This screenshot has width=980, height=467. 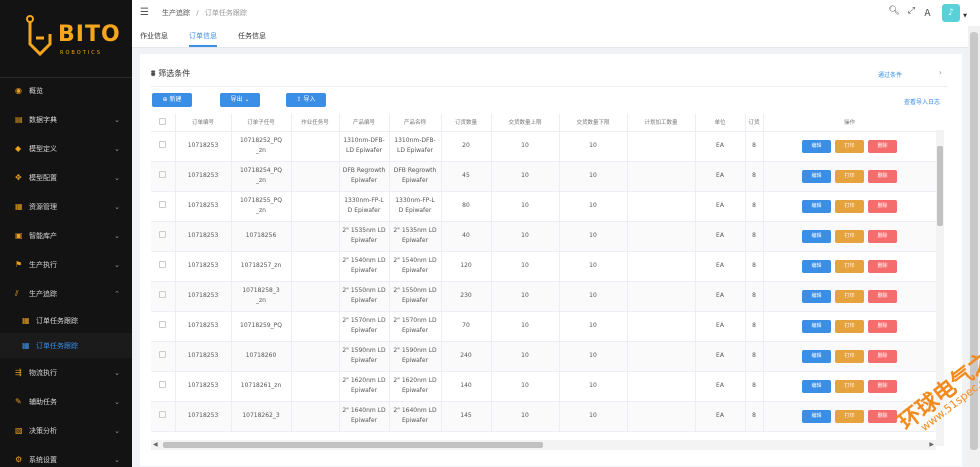 I want to click on col-header: 产品编号, so click(x=364, y=123).